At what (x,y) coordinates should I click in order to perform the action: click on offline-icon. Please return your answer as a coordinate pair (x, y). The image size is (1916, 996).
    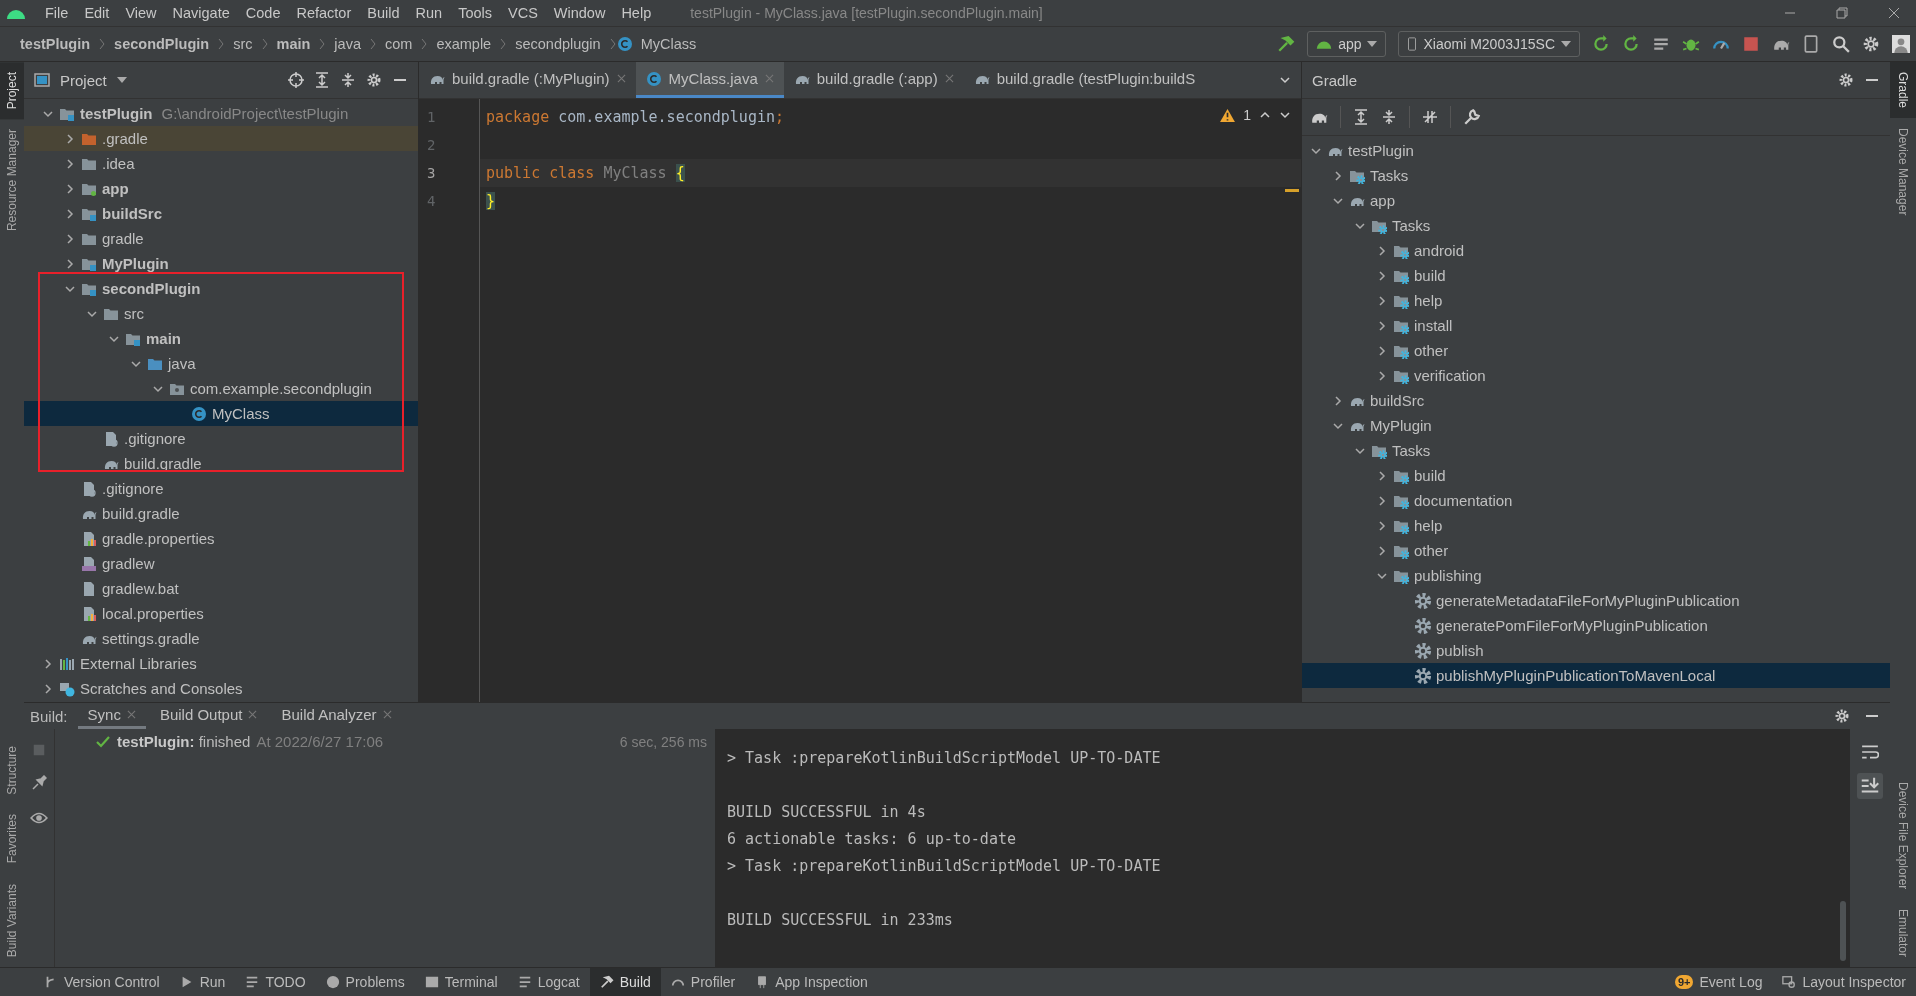
    Looking at the image, I should click on (1430, 117).